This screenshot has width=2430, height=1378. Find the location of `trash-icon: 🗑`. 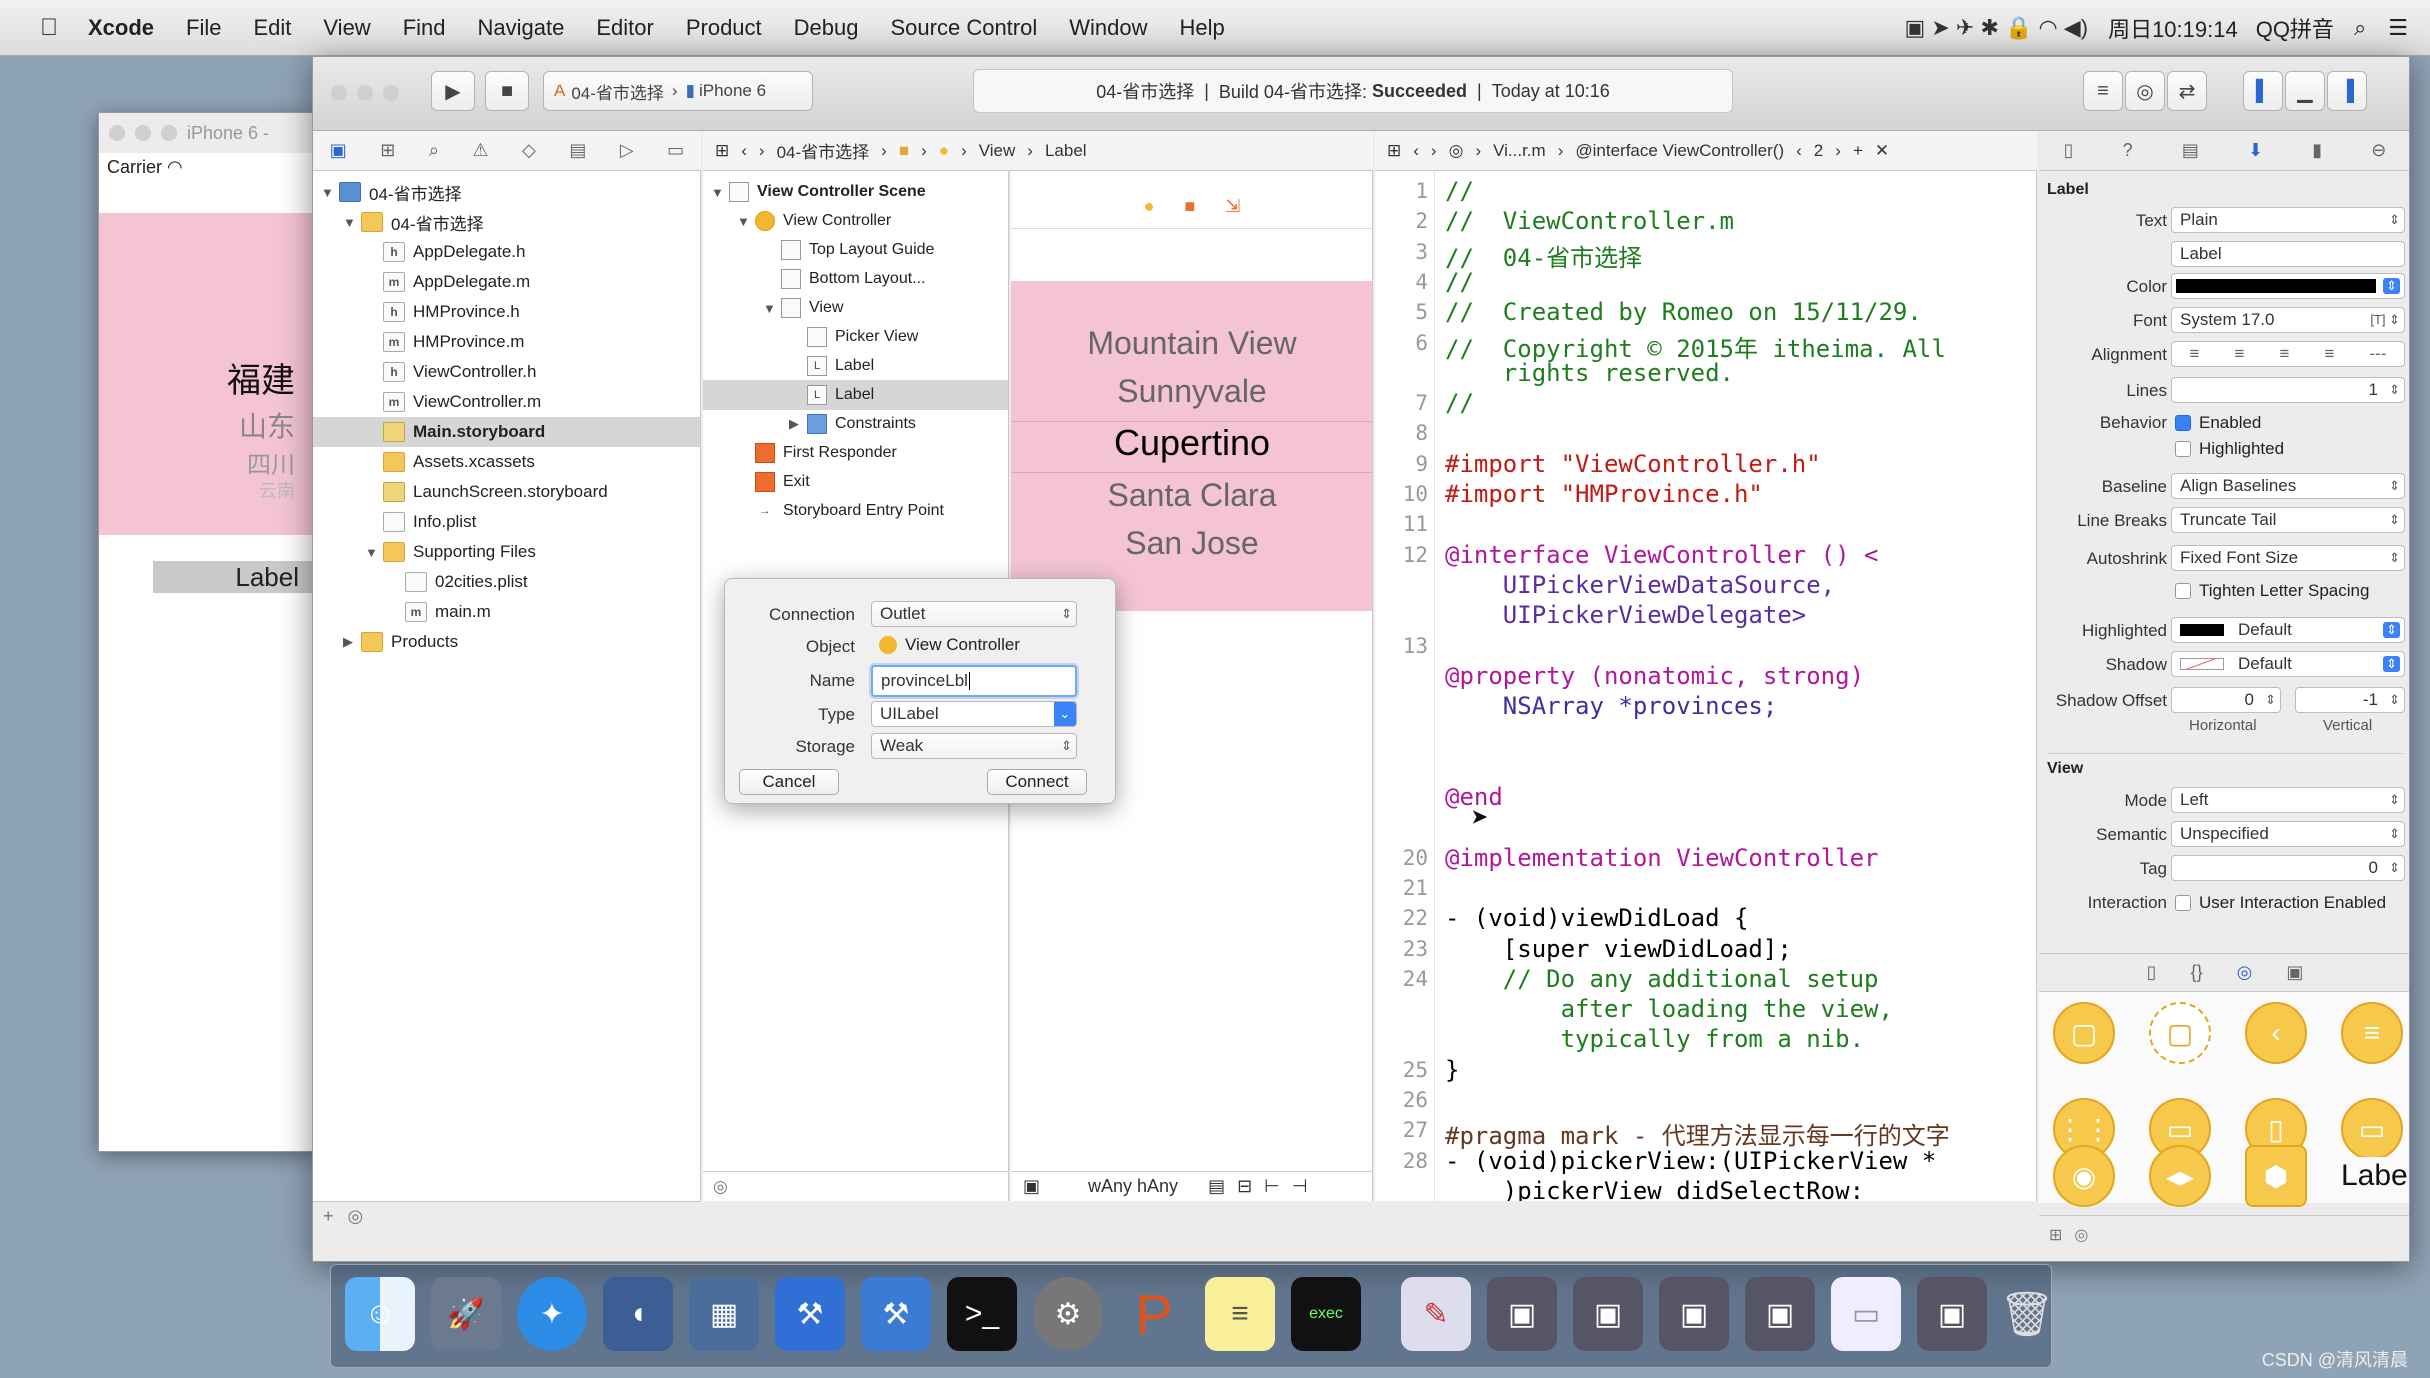

trash-icon: 🗑 is located at coordinates (2027, 1314).